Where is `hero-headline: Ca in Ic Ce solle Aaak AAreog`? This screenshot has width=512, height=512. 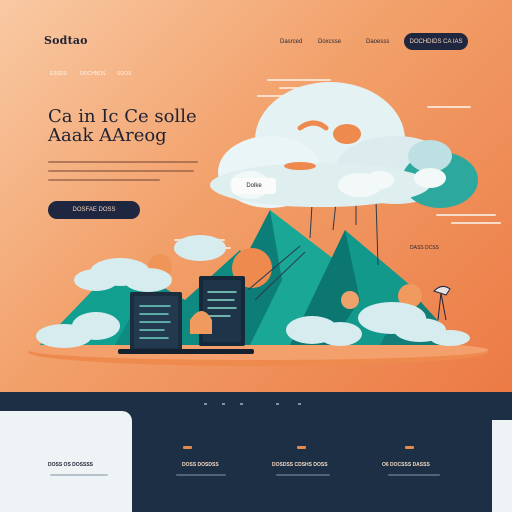 hero-headline: Ca in Ic Ce solle Aaak AAreog is located at coordinates (135, 126).